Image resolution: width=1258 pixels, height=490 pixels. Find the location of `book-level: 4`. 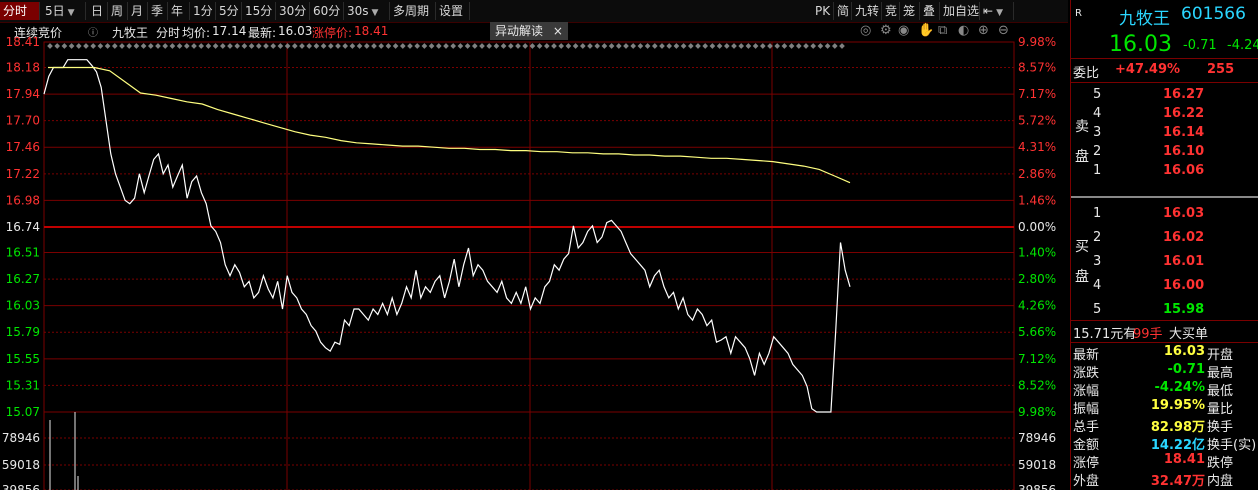

book-level: 4 is located at coordinates (1097, 285).